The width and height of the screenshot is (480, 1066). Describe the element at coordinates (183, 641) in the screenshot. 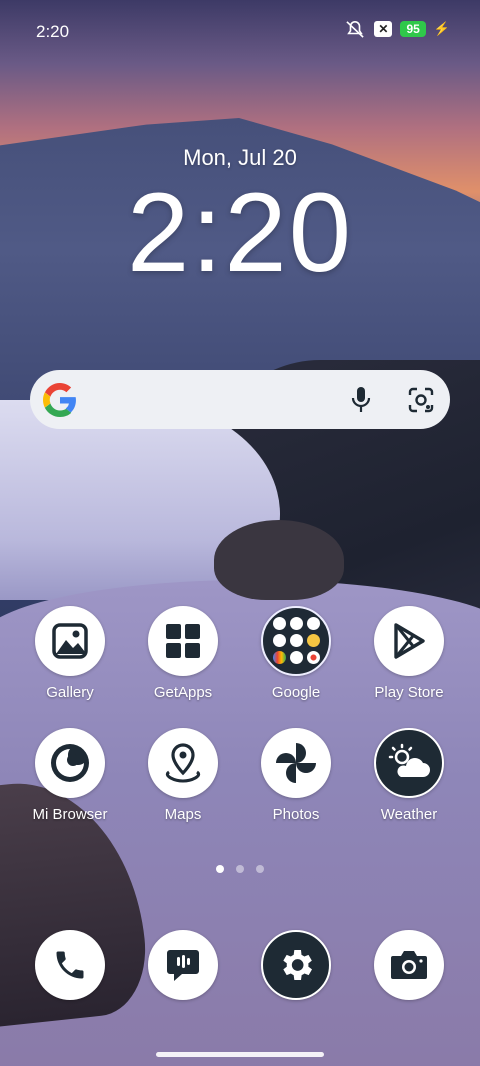

I see `getapps-icon` at that location.